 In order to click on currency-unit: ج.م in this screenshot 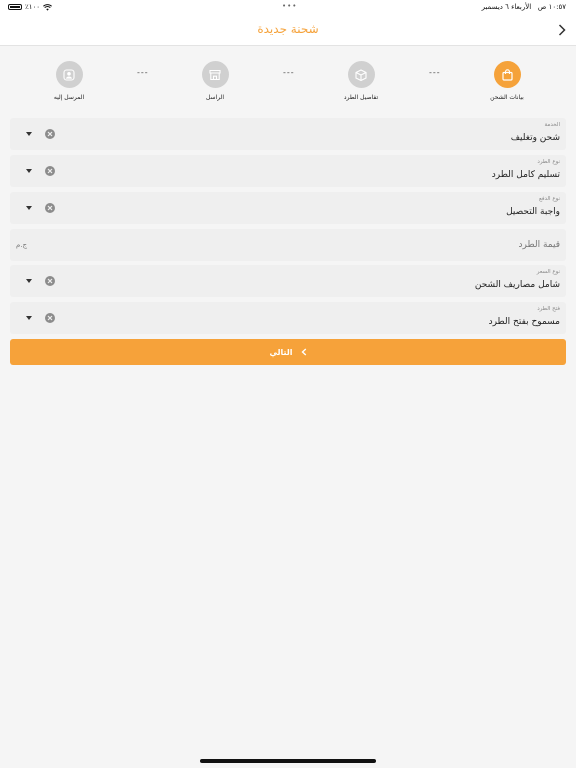, I will do `click(22, 245)`.